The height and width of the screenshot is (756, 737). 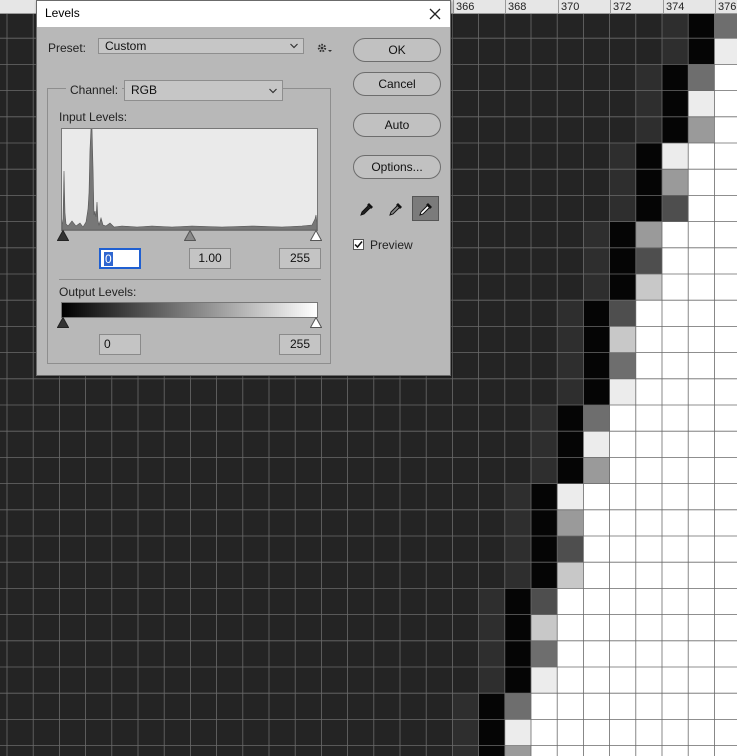 What do you see at coordinates (425, 208) in the screenshot?
I see `white-point-picker` at bounding box center [425, 208].